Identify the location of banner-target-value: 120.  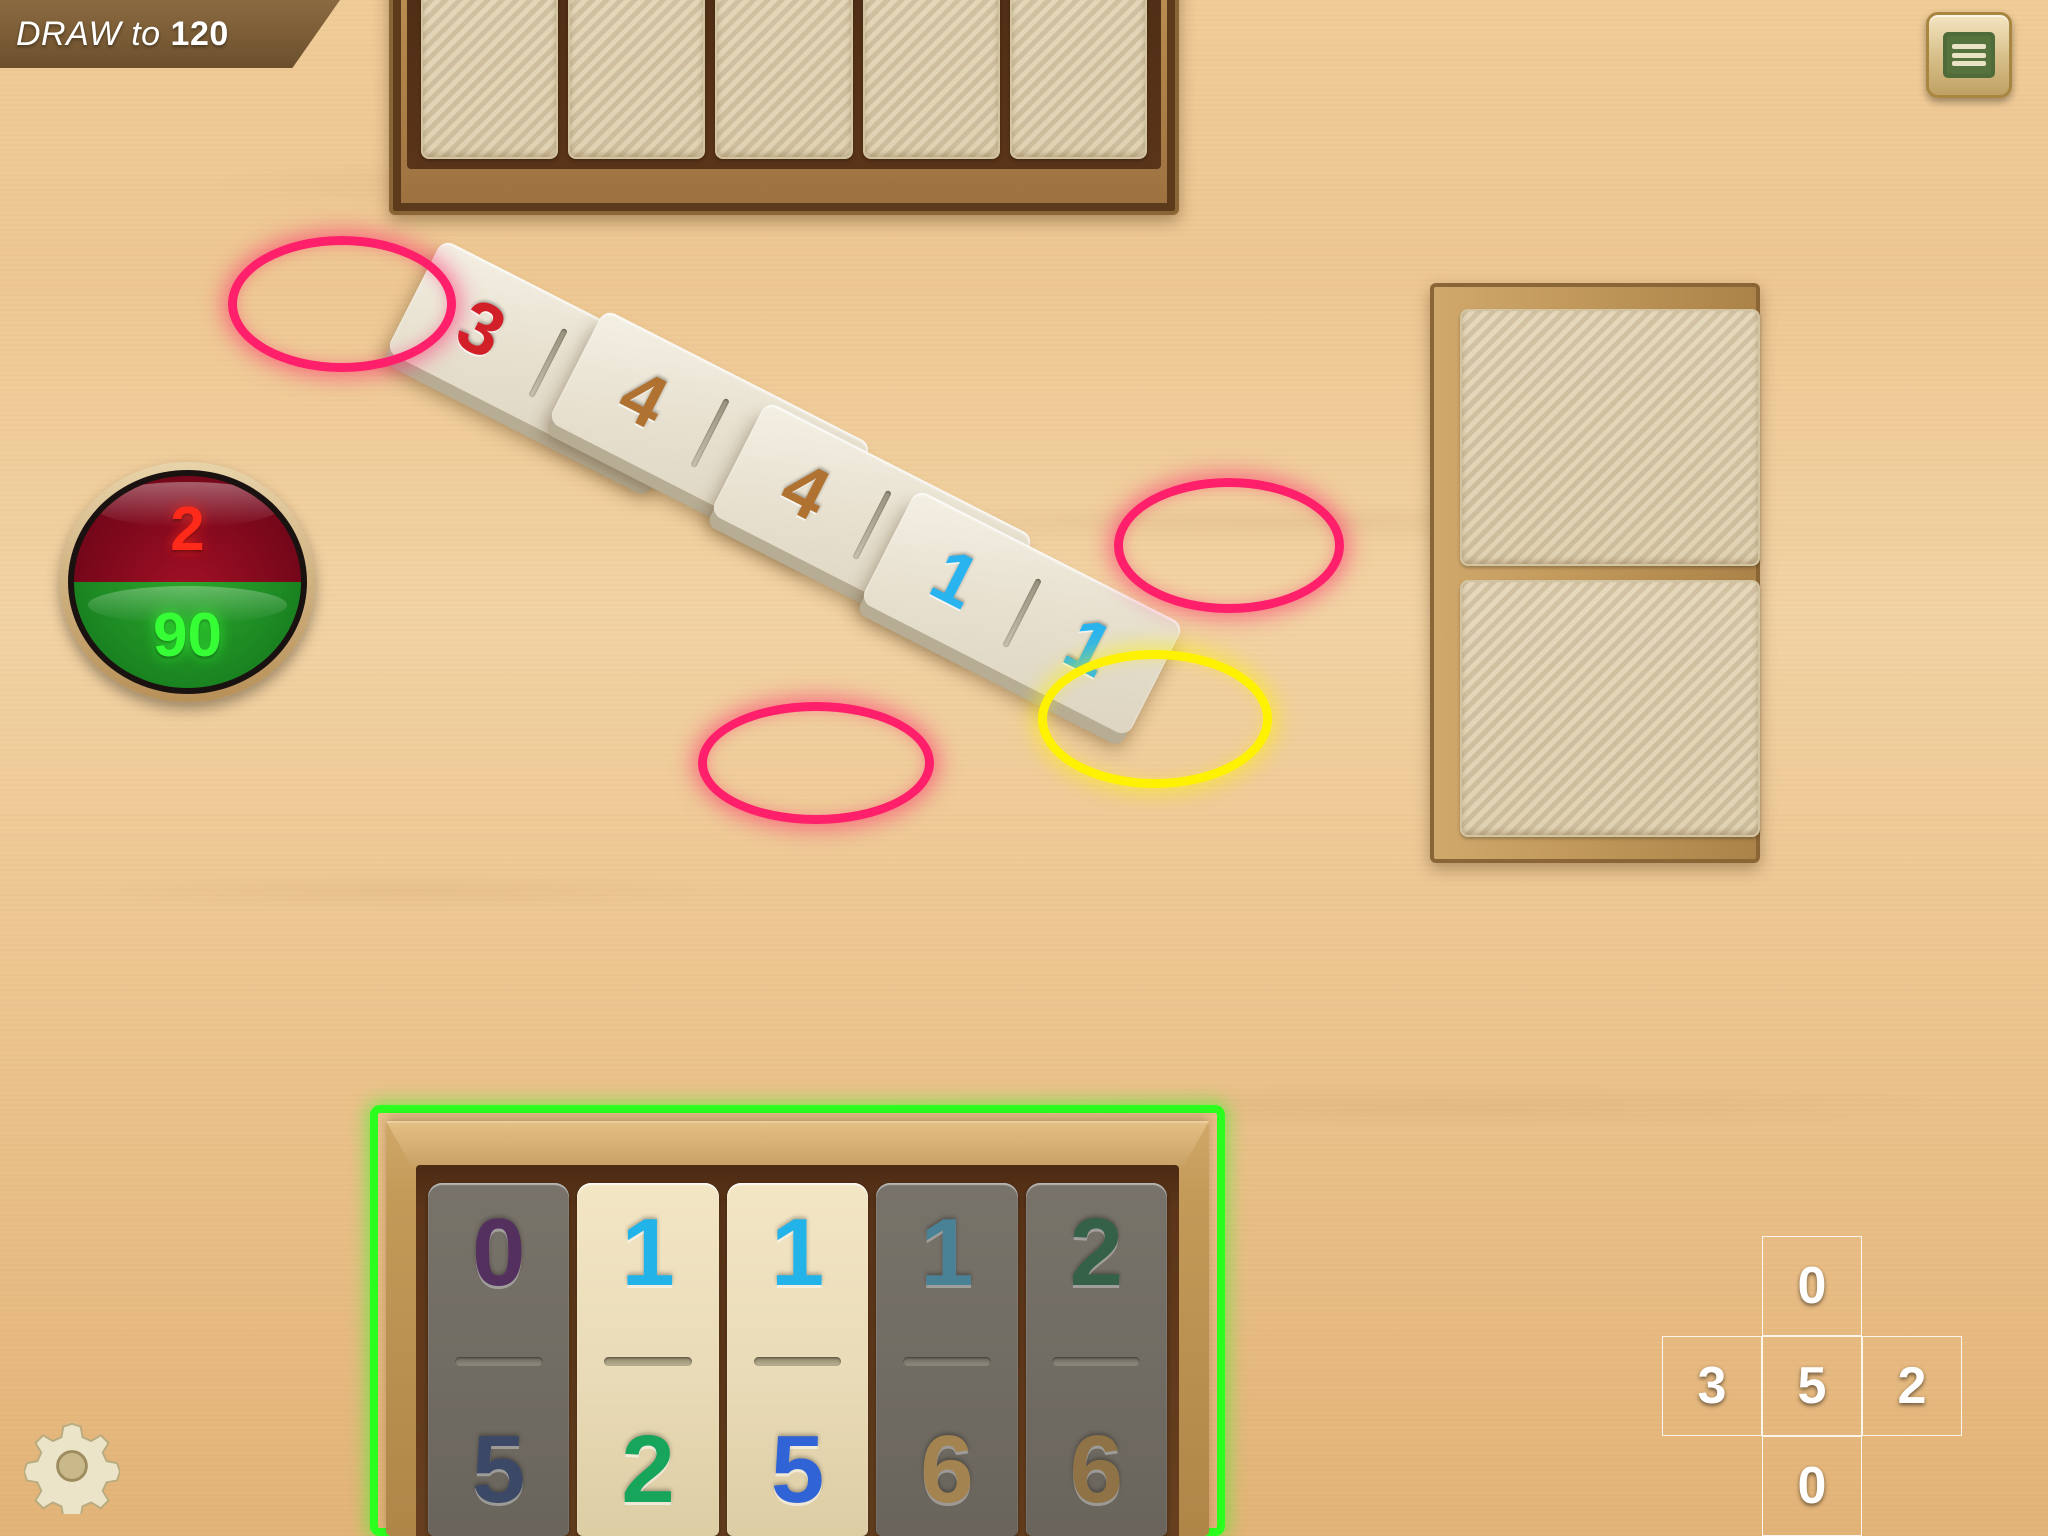
(199, 33).